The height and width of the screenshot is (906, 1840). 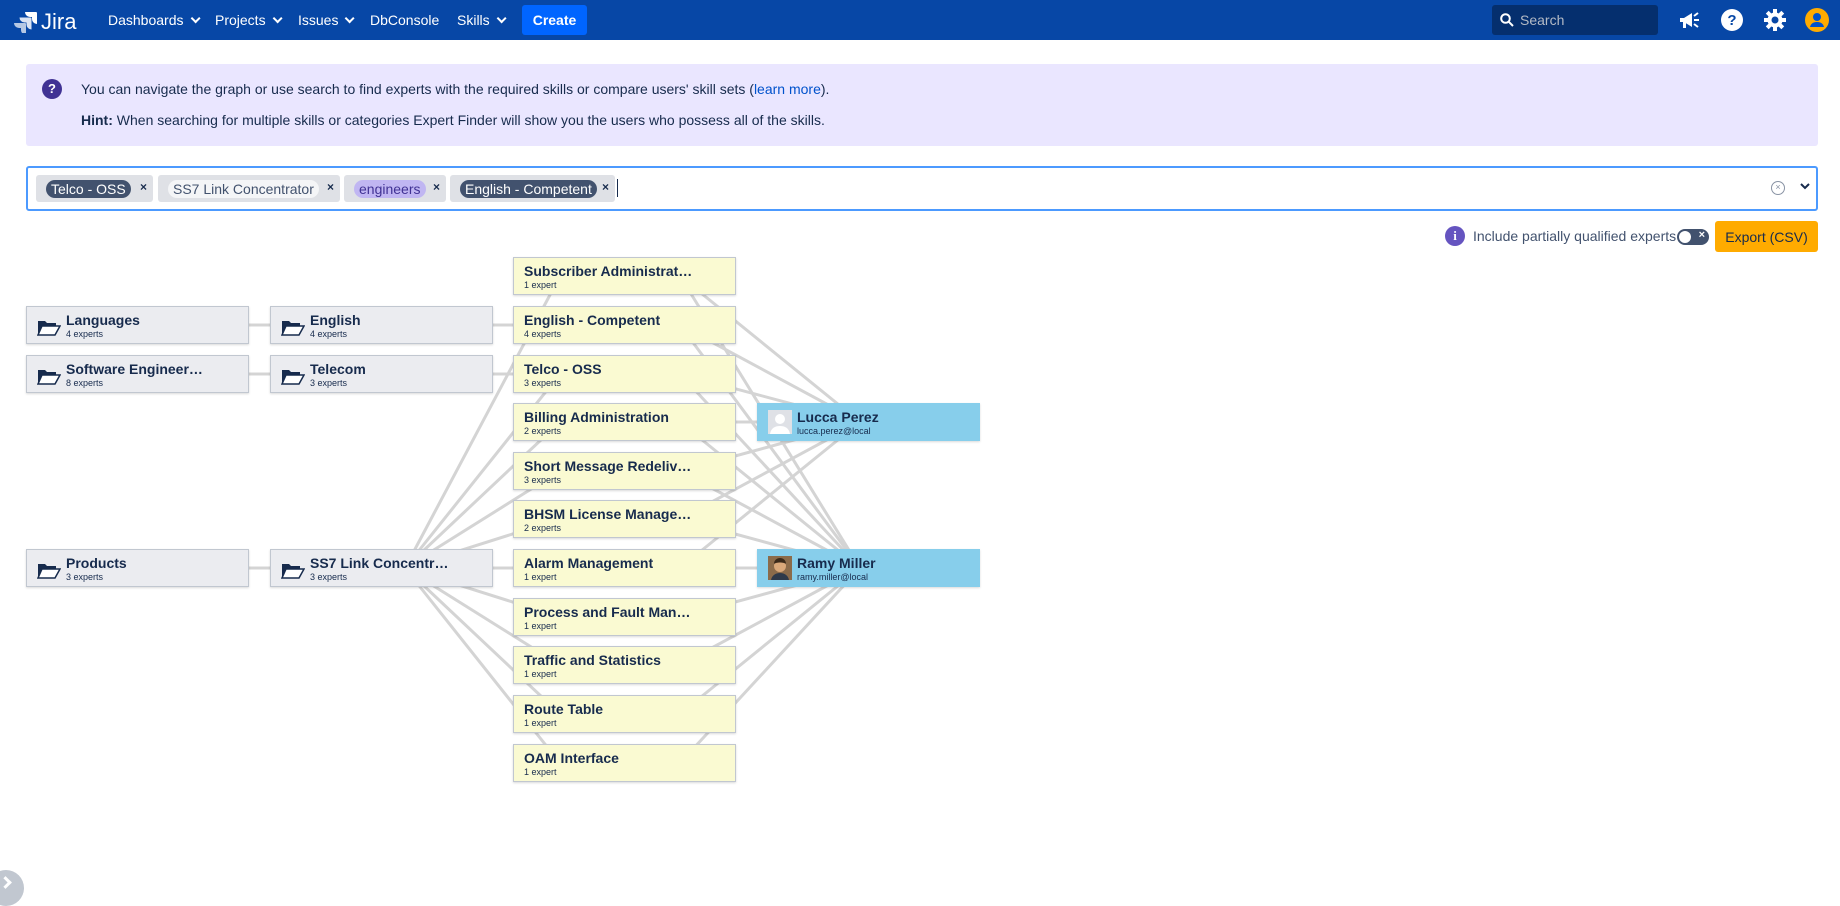 I want to click on jira-logo: Jira, so click(x=45, y=22).